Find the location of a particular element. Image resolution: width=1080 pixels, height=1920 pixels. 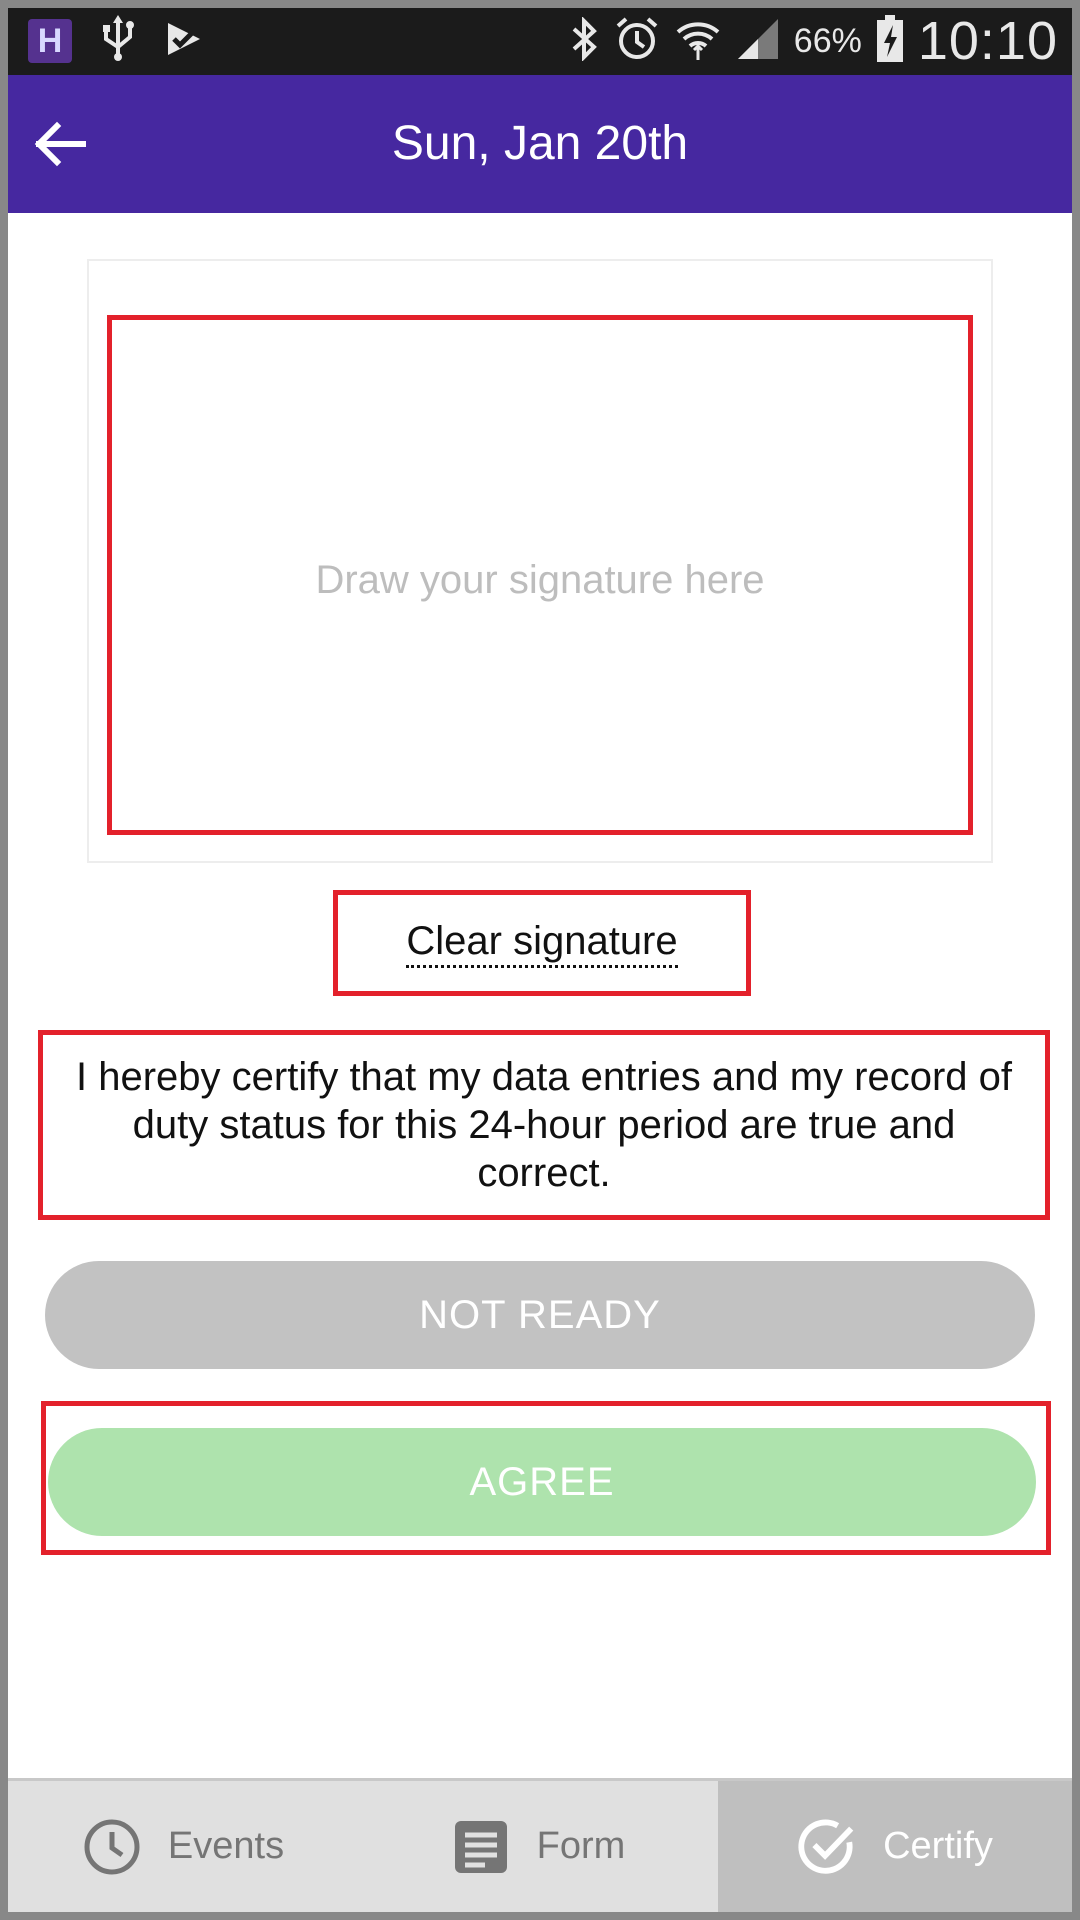

app-bar: Sun, Jan 20th is located at coordinates (540, 144).